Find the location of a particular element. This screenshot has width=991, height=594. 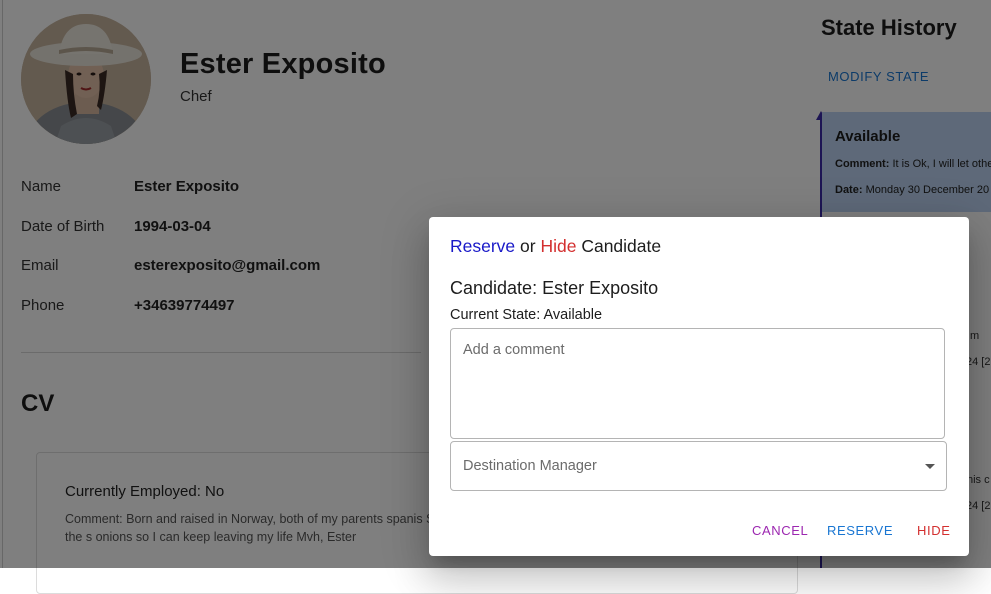

dialog-candidate-name: Candidate: Ester Exposito is located at coordinates (554, 288).